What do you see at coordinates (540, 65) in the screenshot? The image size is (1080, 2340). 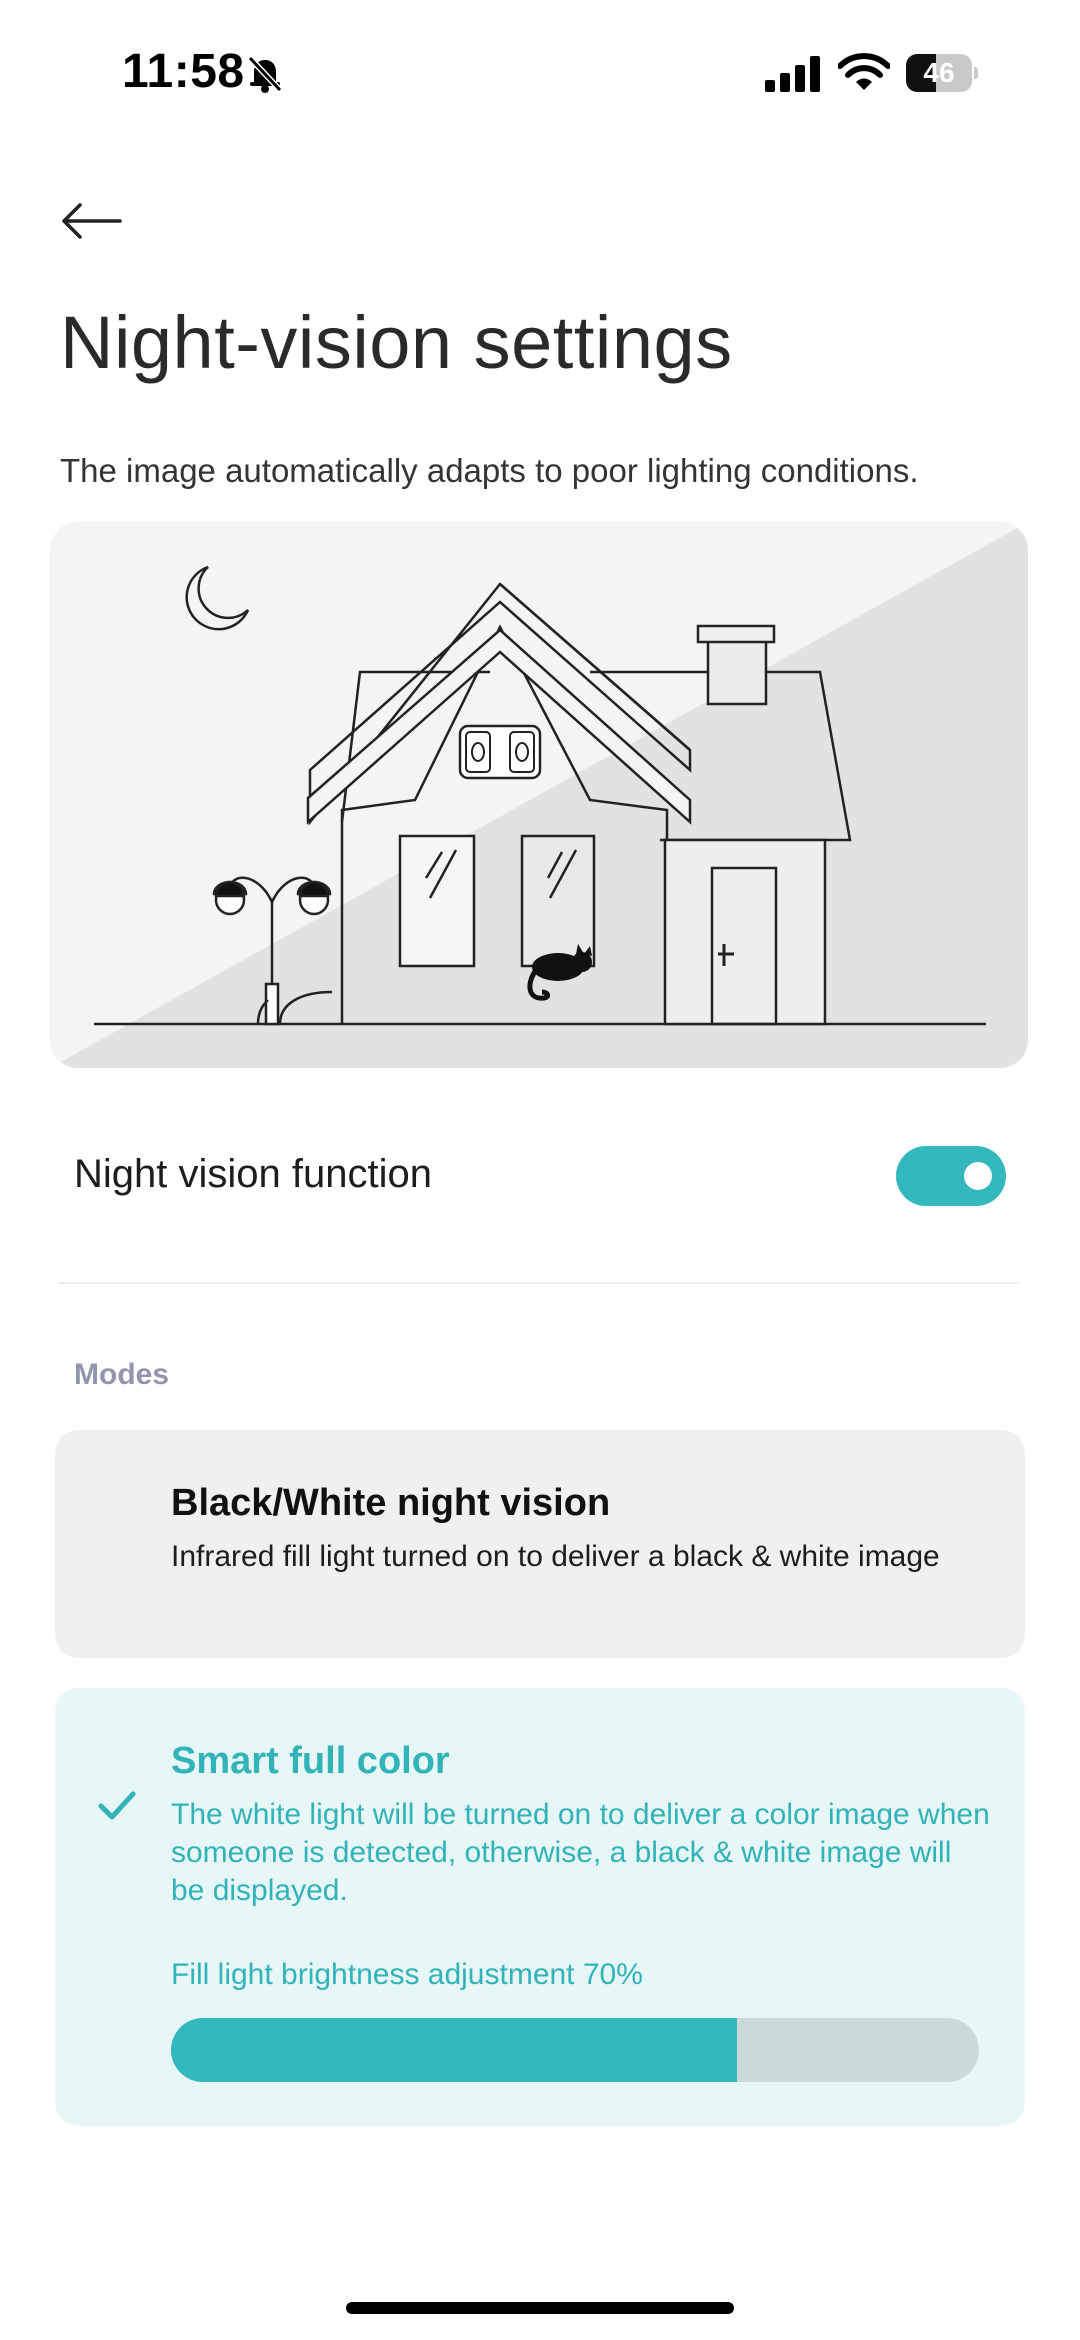 I see `status-bar: 11:58 46` at bounding box center [540, 65].